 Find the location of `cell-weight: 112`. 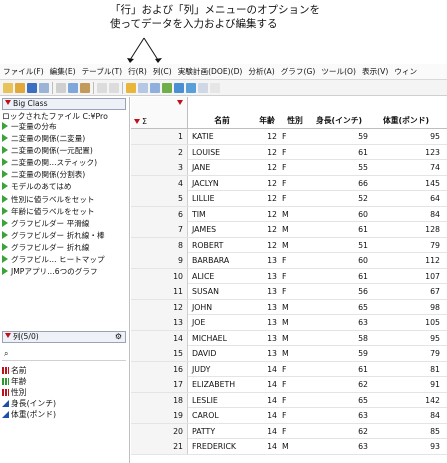

cell-weight: 112 is located at coordinates (406, 260).